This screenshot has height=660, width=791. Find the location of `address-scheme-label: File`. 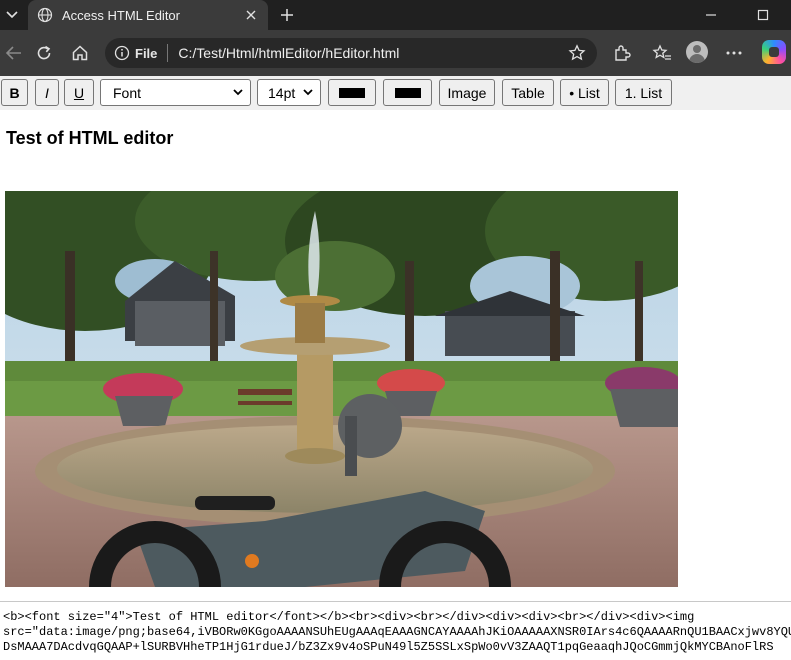

address-scheme-label: File is located at coordinates (146, 53).